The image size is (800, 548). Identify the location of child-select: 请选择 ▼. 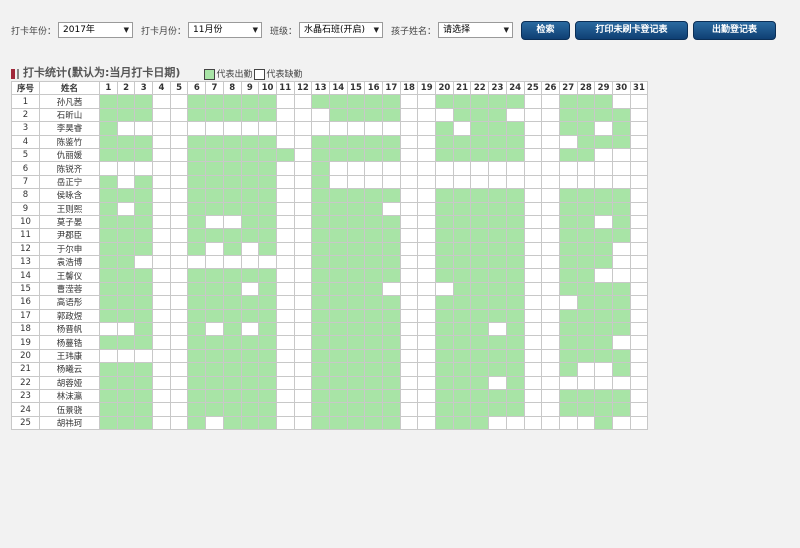
(476, 30).